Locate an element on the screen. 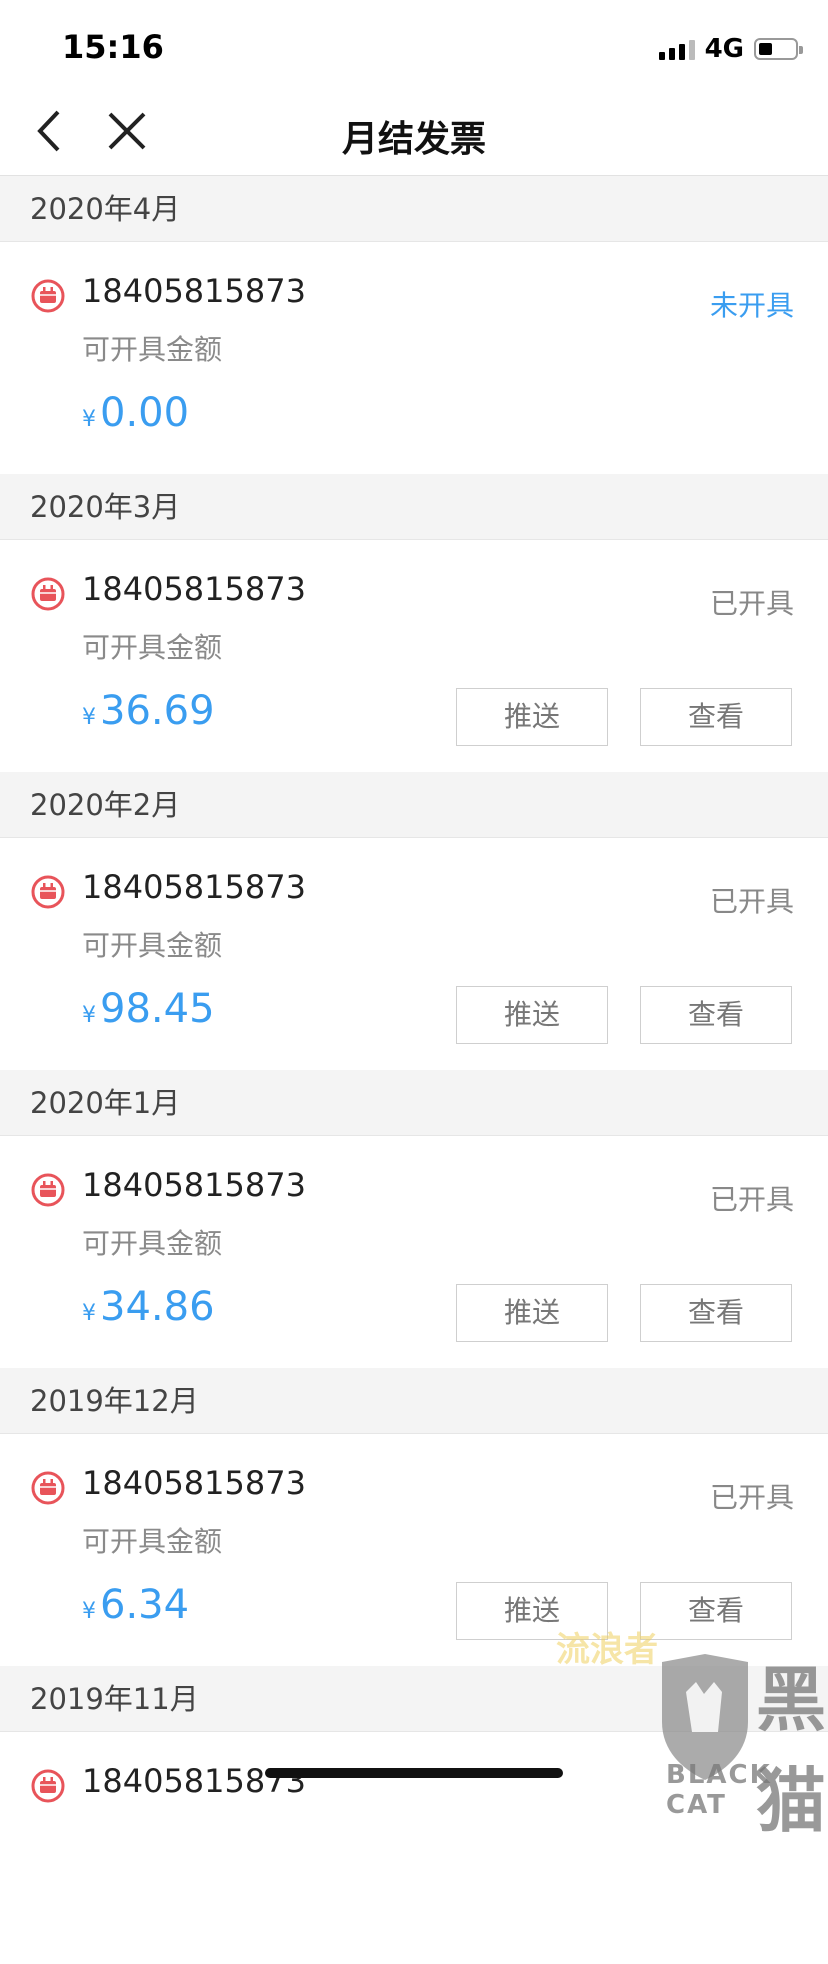 This screenshot has width=828, height=1964. month-header: 2020年3月 is located at coordinates (414, 507).